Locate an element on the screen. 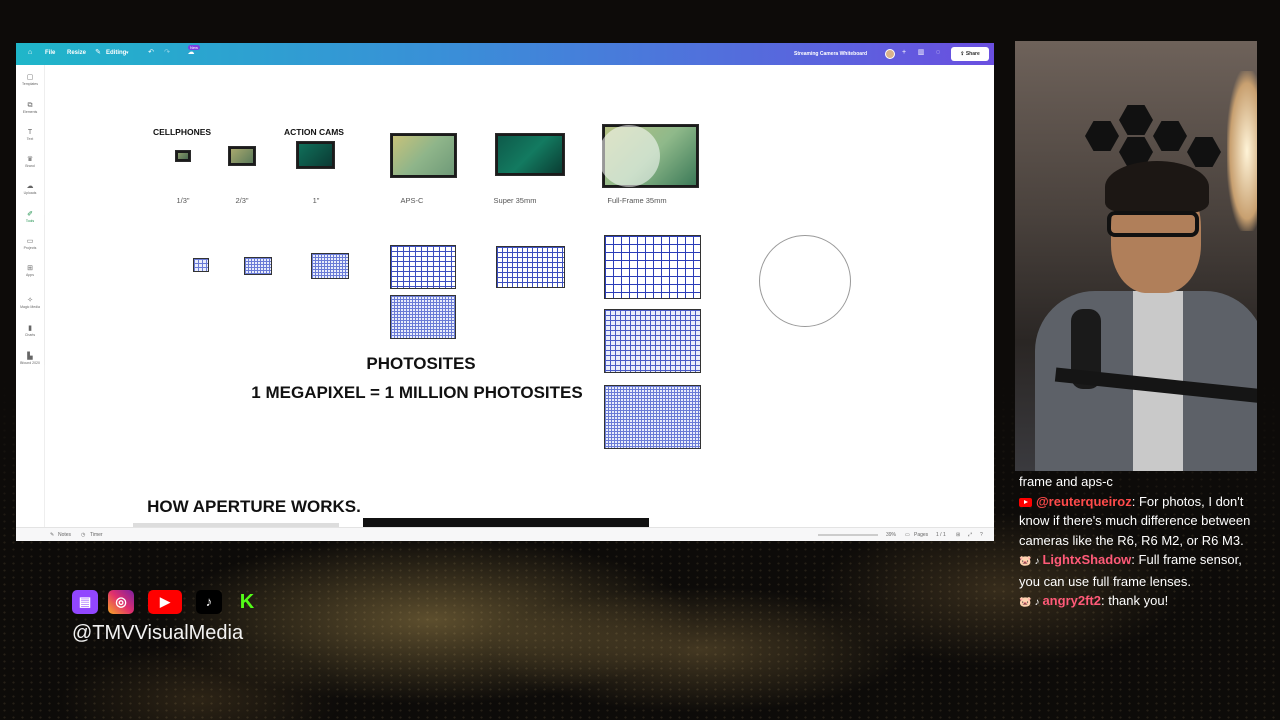  avatar is located at coordinates (890, 54).